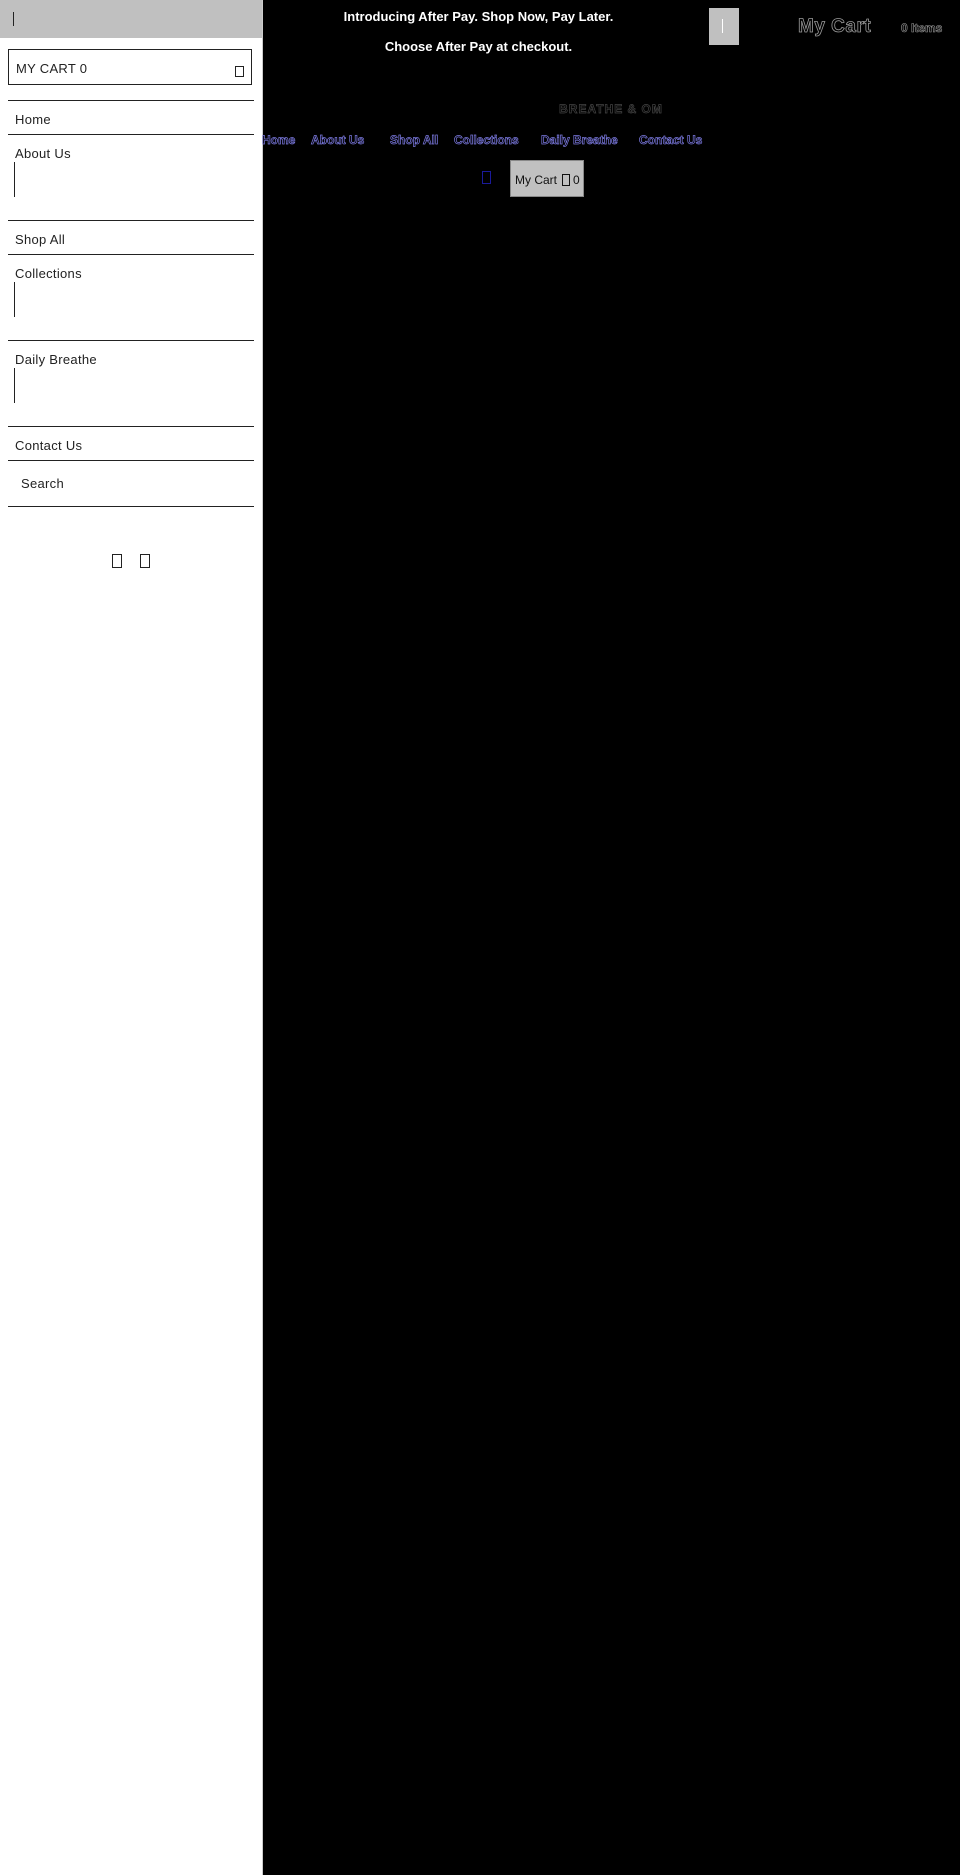 The width and height of the screenshot is (960, 1875). Describe the element at coordinates (52, 68) in the screenshot. I see `drawer-cart-label: MY CART 0` at that location.